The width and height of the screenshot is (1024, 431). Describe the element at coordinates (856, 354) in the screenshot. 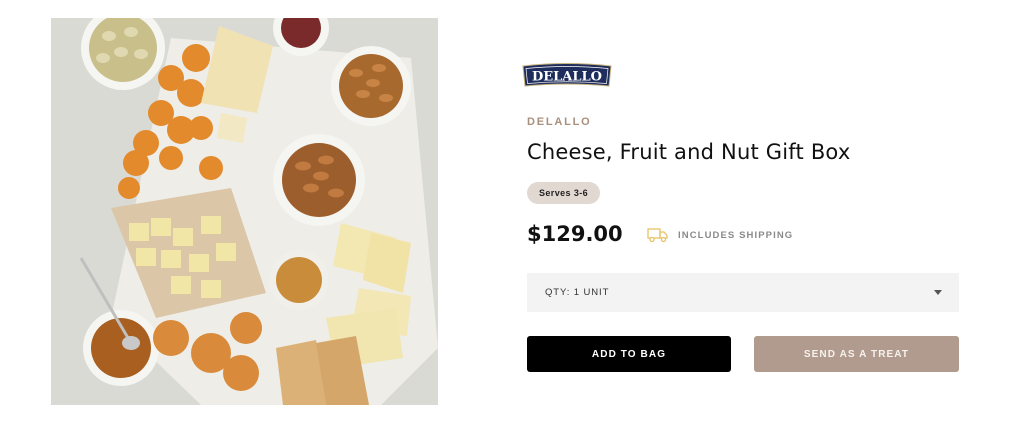

I see `send-as-treat-button: SEND AS A TREAT` at that location.